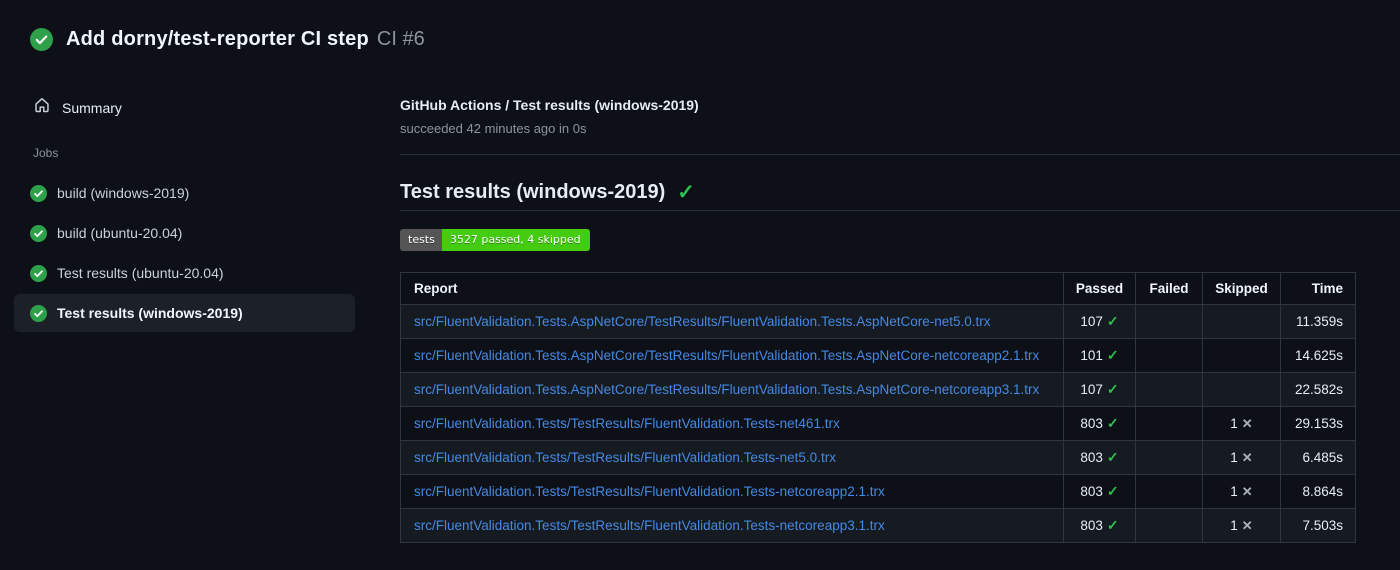 The image size is (1400, 570). I want to click on tests-badge: tests 3527 passed, 4 skipped, so click(495, 240).